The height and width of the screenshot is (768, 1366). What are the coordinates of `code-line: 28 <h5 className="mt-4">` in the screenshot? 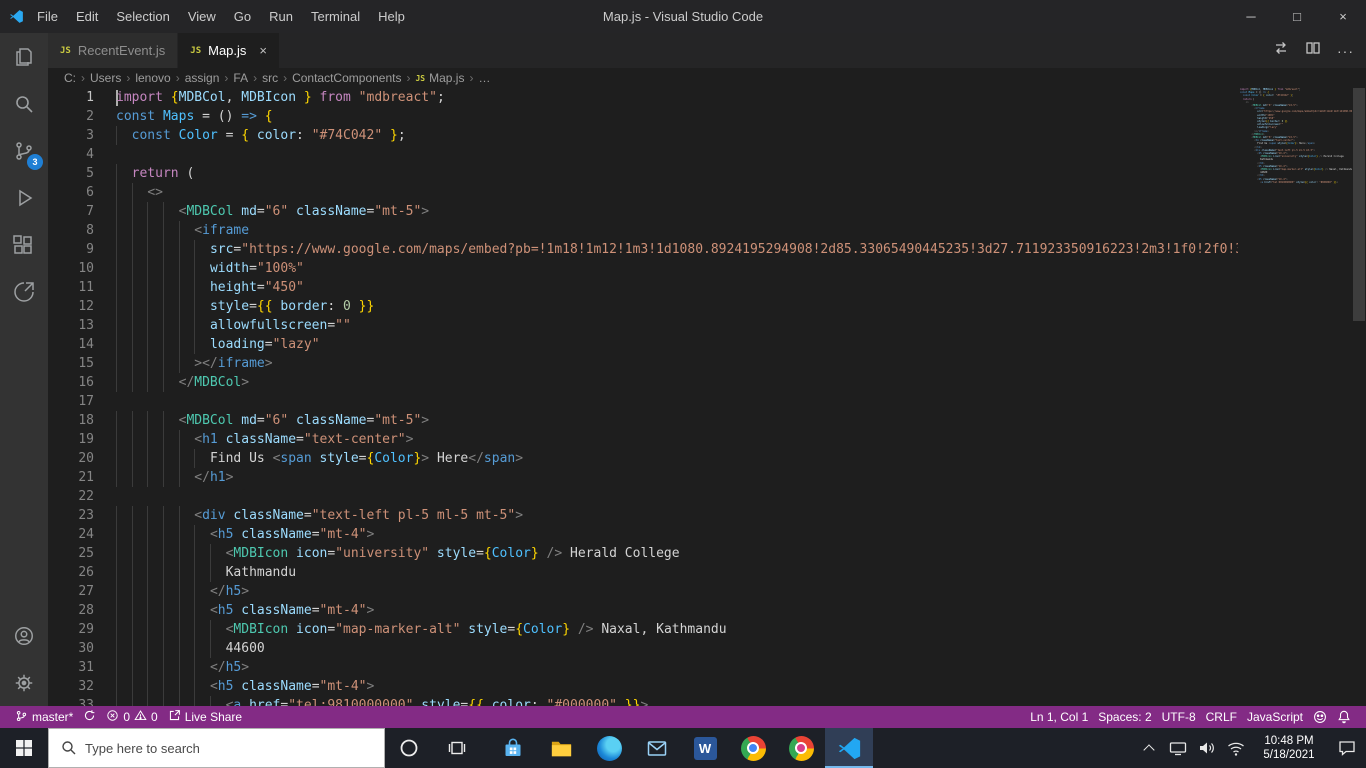 It's located at (643, 610).